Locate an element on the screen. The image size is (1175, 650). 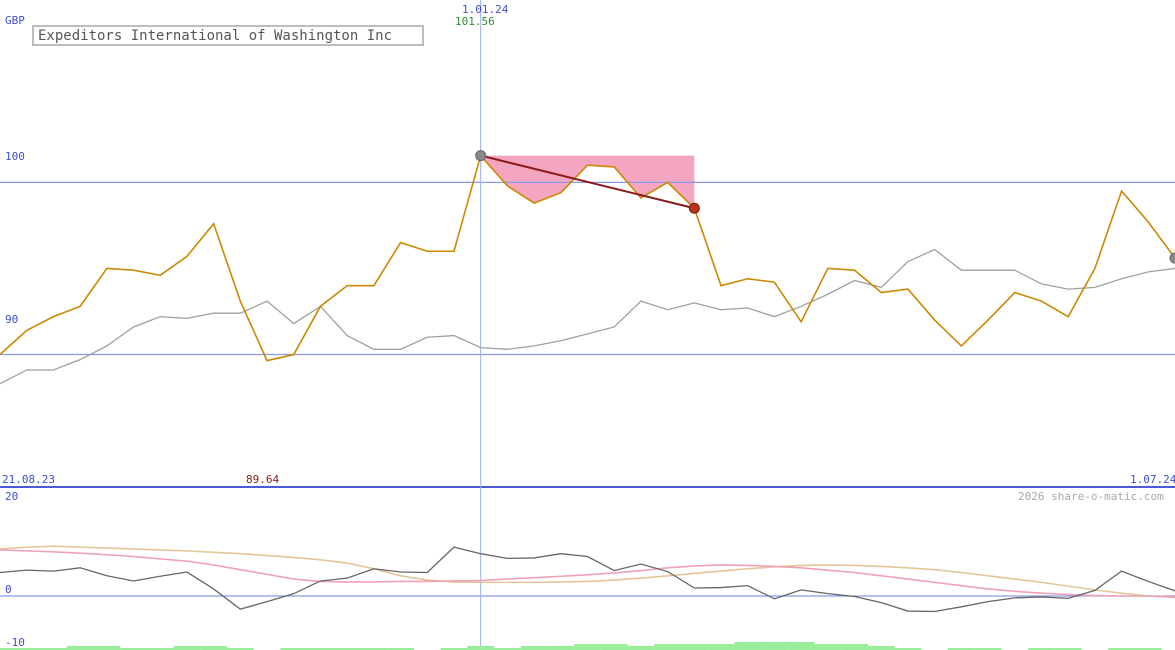
y-tick-100: 100 is located at coordinates (15, 156).